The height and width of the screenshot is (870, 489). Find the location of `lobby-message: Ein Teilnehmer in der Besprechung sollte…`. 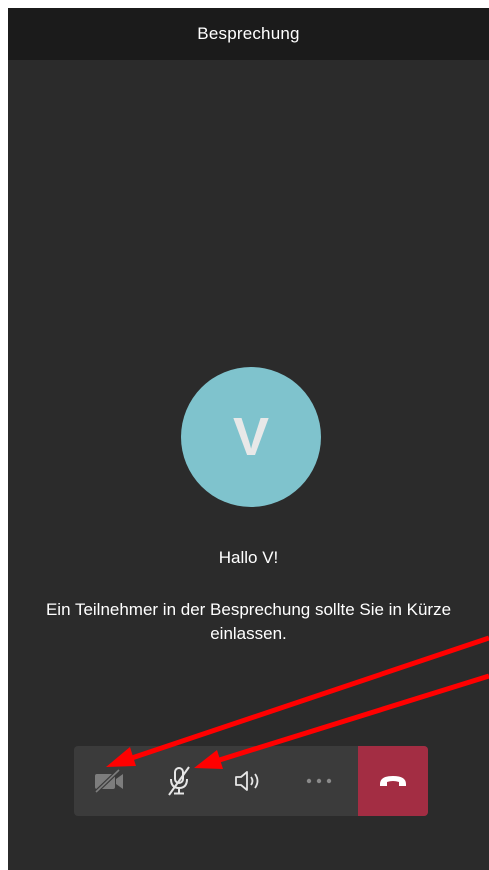

lobby-message: Ein Teilnehmer in der Besprechung sollte… is located at coordinates (248, 621).